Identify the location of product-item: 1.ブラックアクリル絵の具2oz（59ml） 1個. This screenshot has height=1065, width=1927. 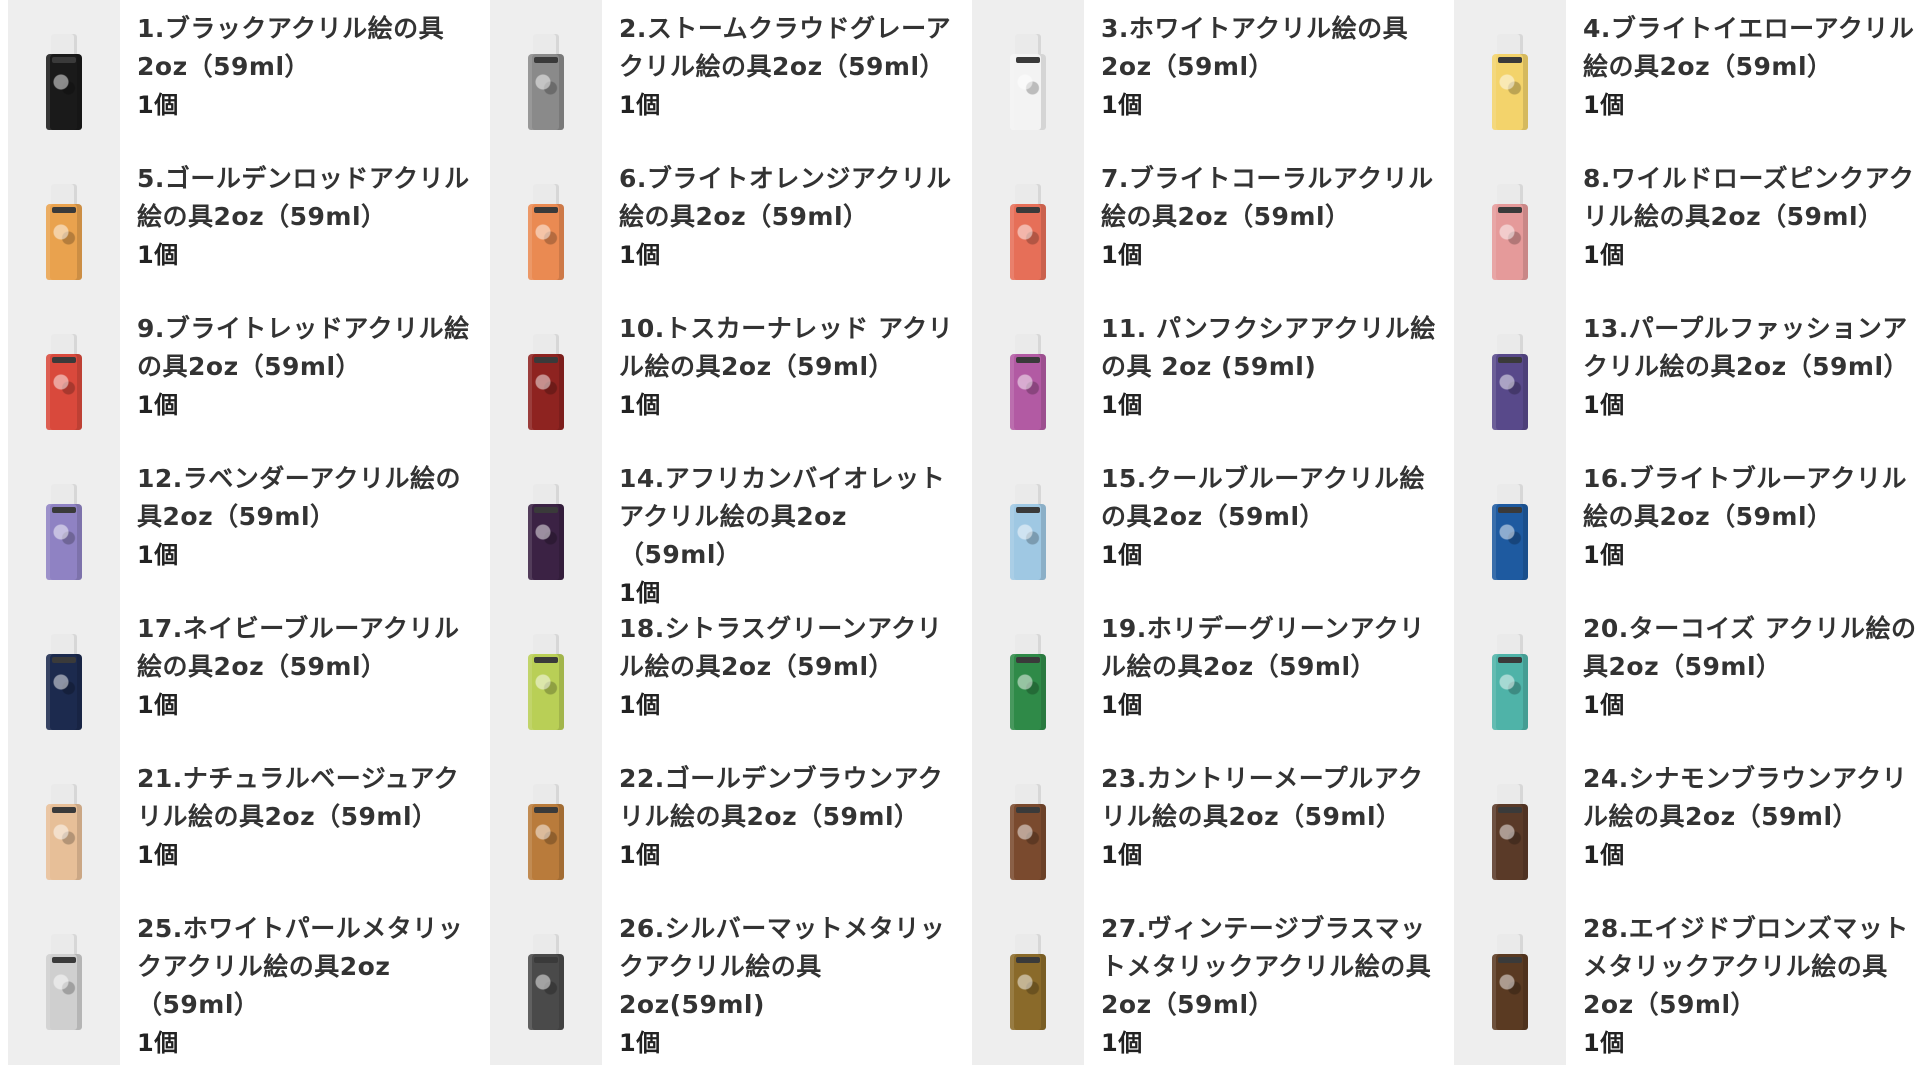
(241, 75).